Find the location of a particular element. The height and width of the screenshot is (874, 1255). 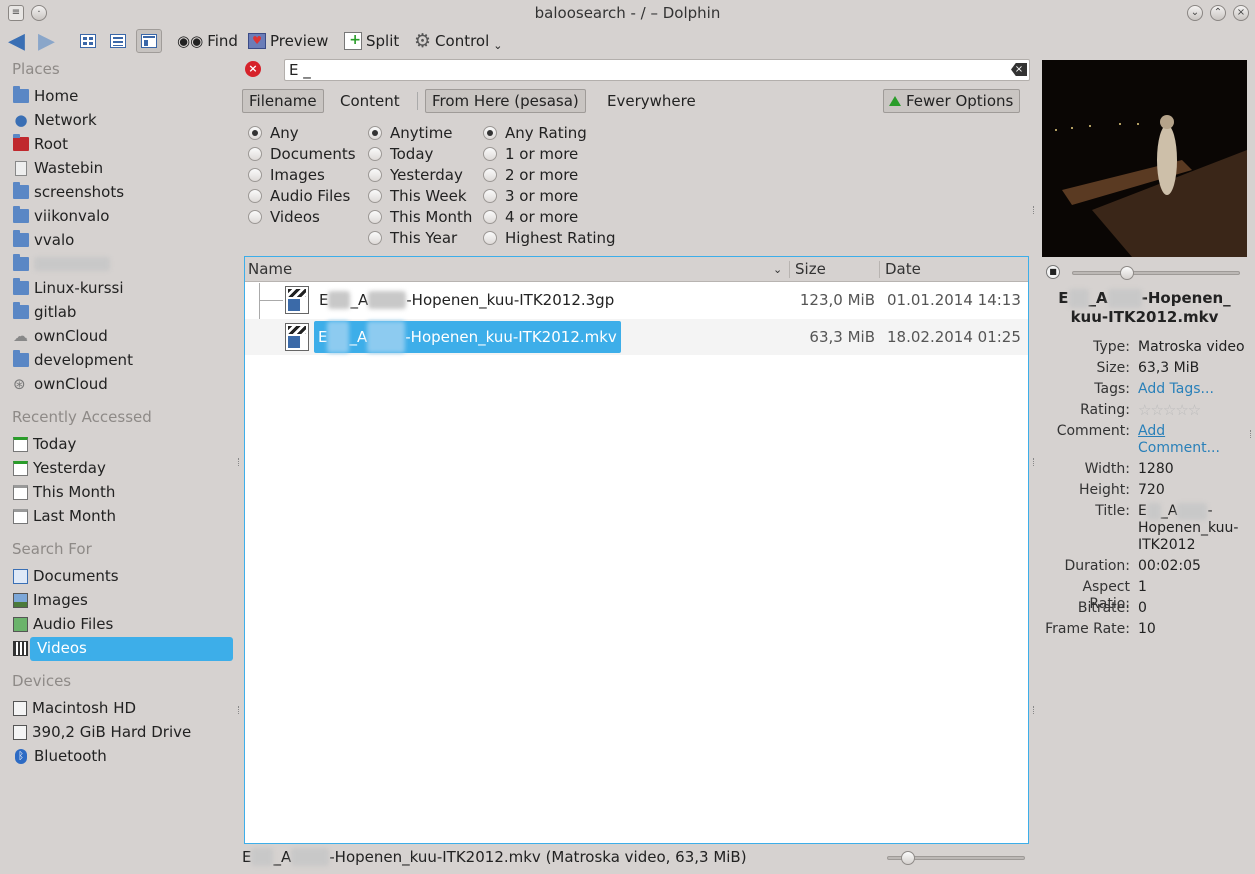

places-item-documents: Documents is located at coordinates (66, 576).